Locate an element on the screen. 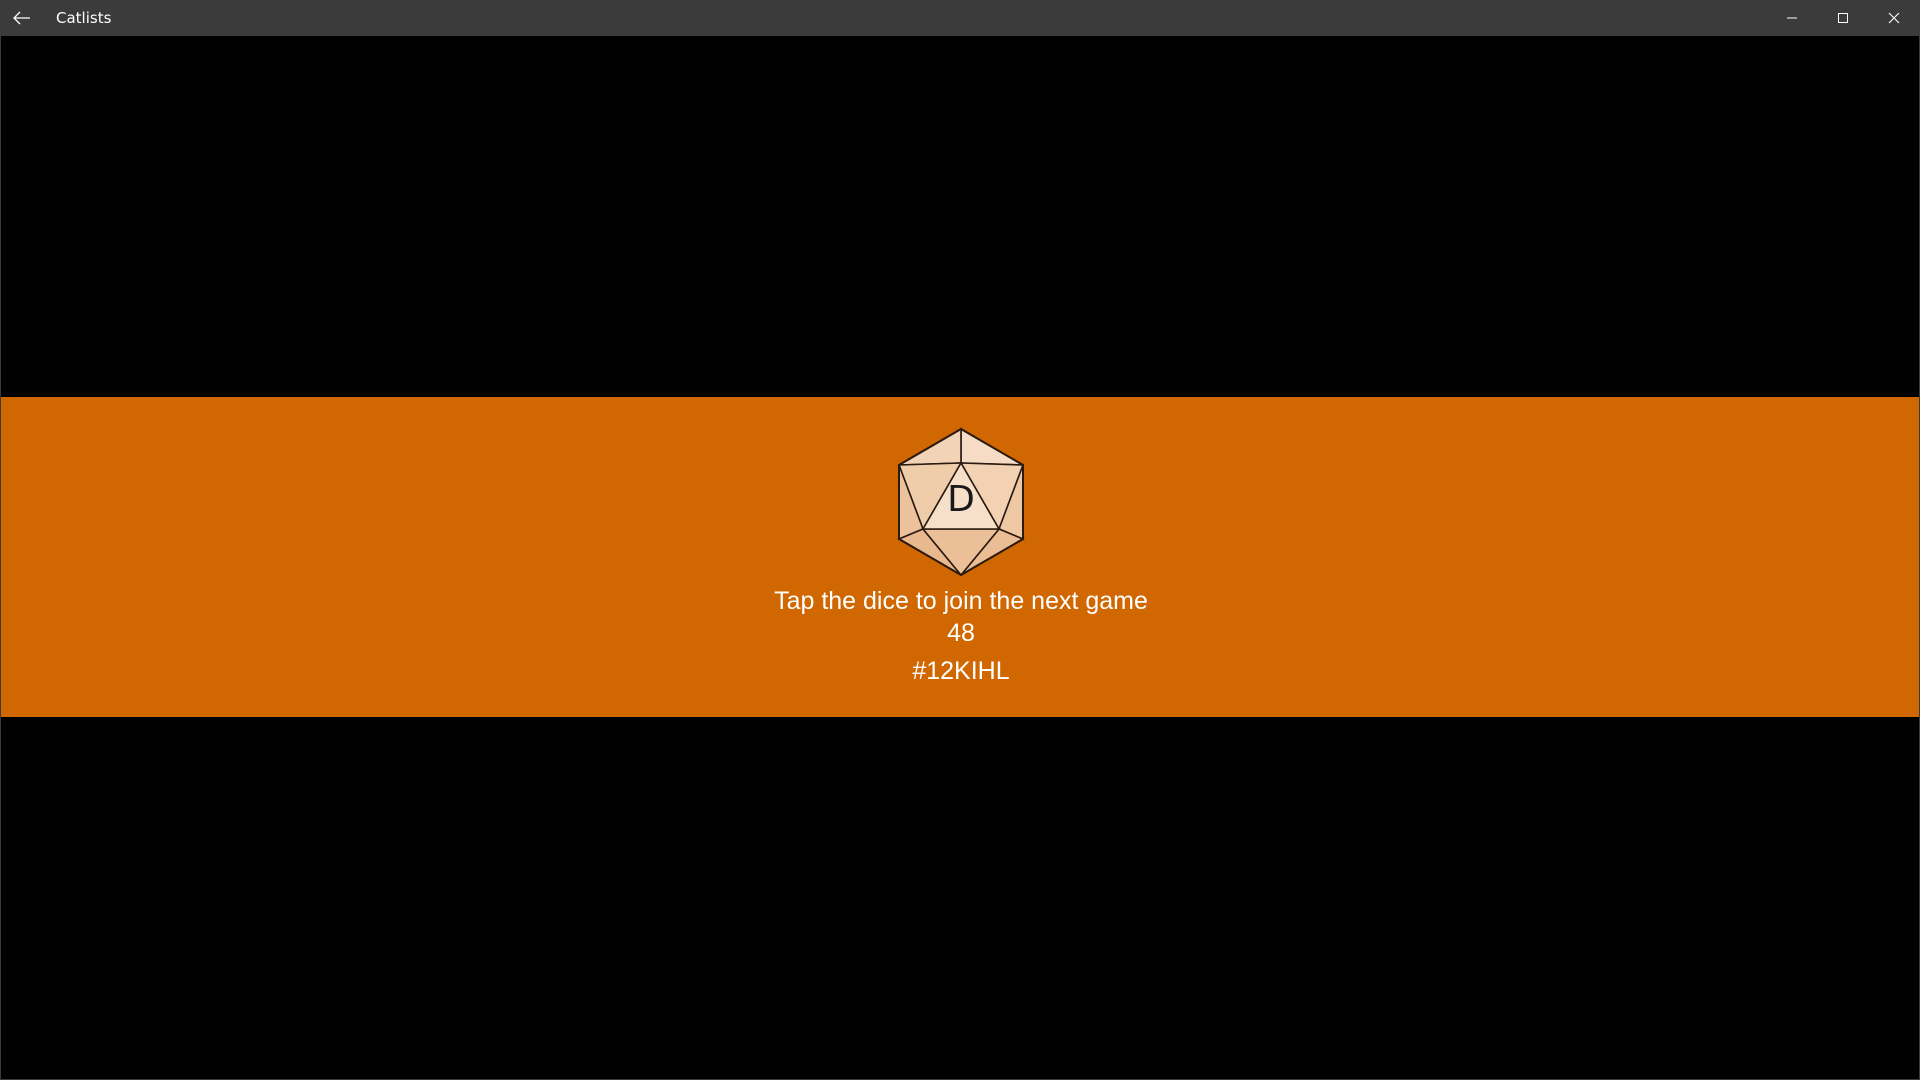 This screenshot has width=1920, height=1080. caption-buttons is located at coordinates (1842, 18).